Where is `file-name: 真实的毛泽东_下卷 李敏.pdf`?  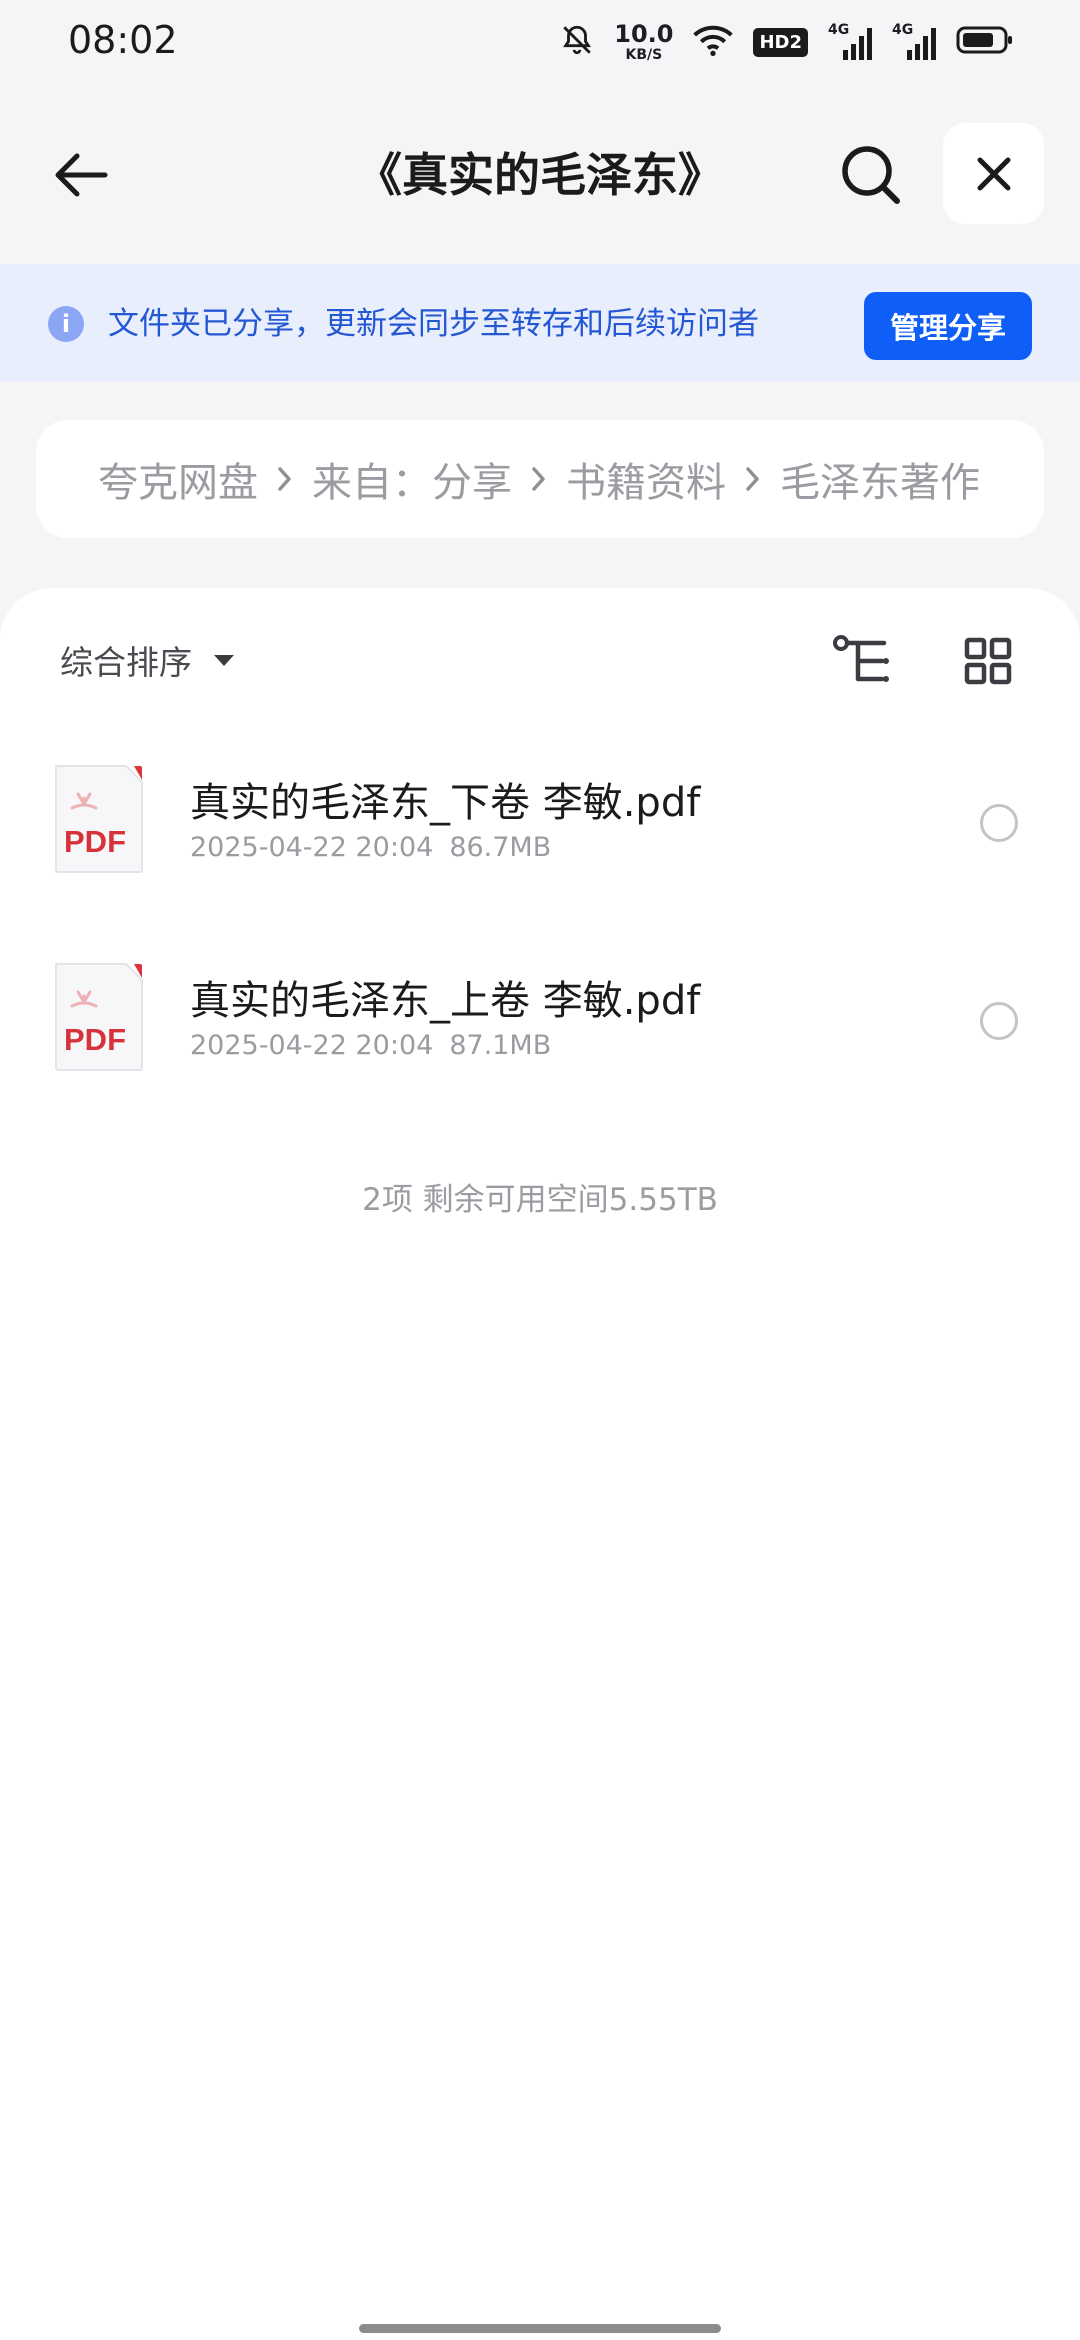 file-name: 真实的毛泽东_下卷 李敏.pdf is located at coordinates (445, 803).